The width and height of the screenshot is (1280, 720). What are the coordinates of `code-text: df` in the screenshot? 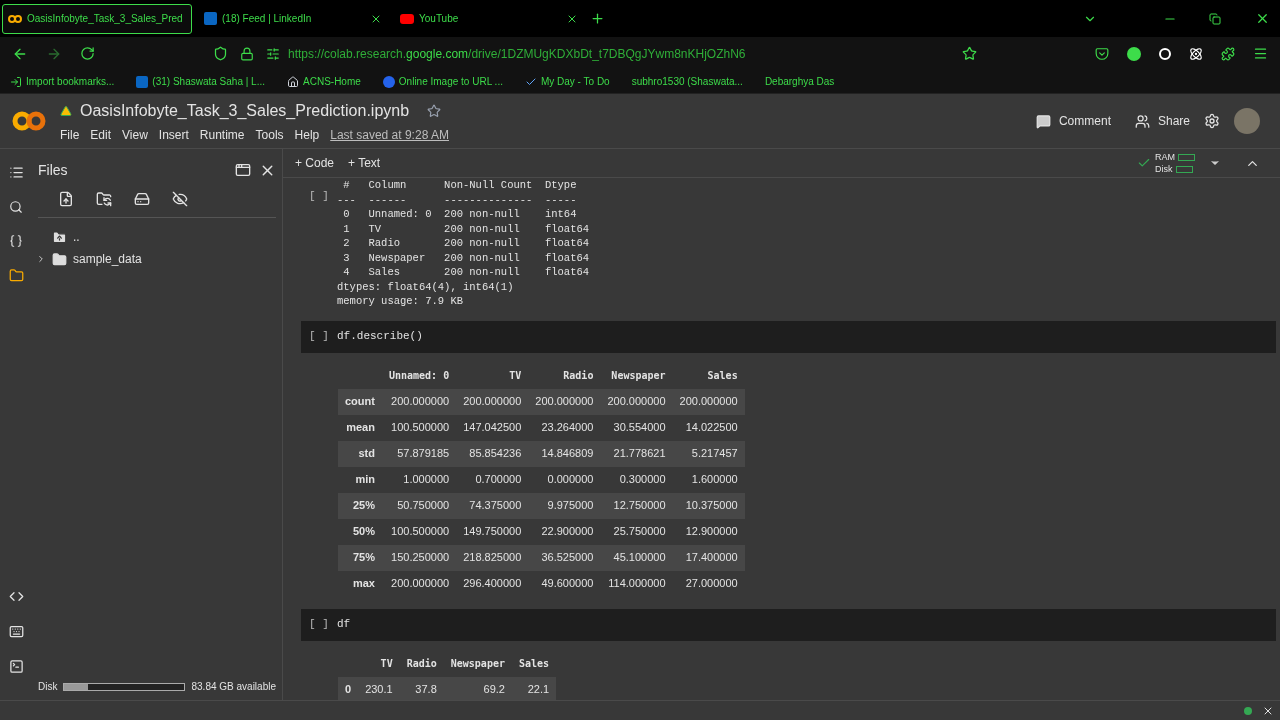 It's located at (344, 625).